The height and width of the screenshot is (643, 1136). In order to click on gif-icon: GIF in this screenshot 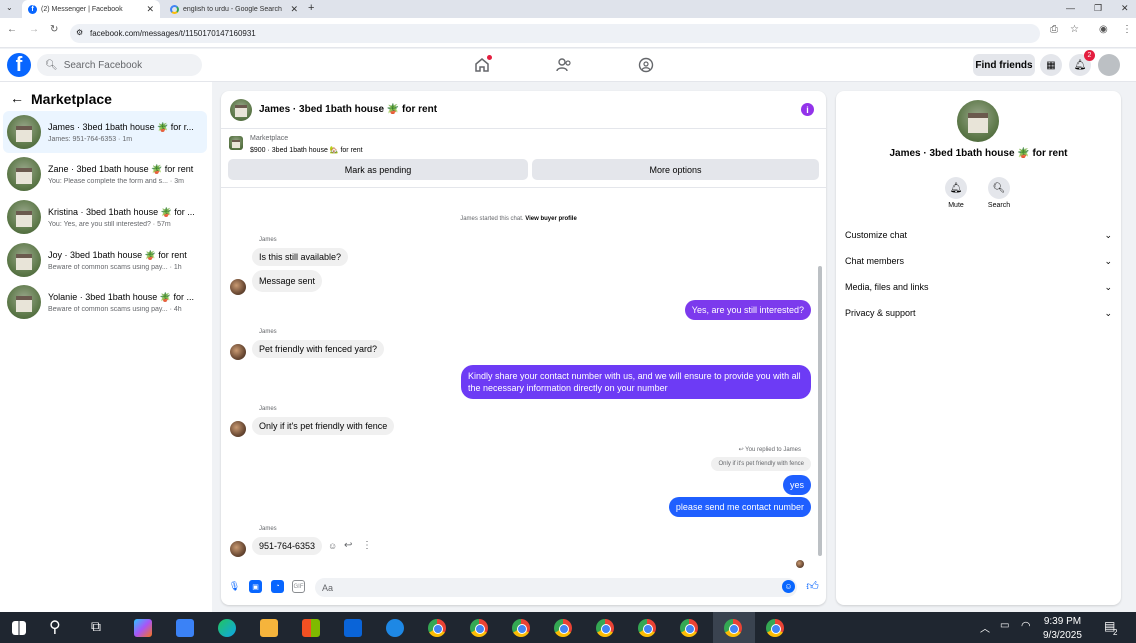, I will do `click(298, 586)`.